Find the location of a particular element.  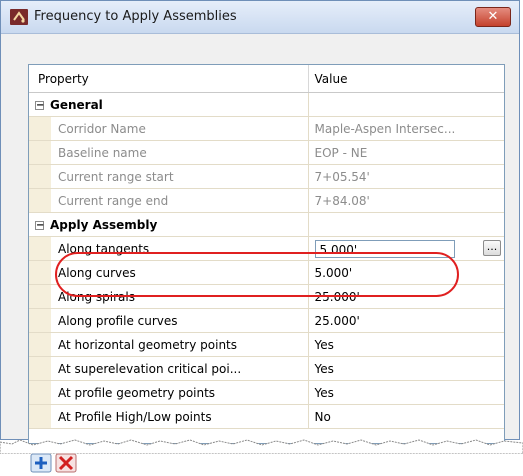

close-button: ✕ is located at coordinates (493, 17).